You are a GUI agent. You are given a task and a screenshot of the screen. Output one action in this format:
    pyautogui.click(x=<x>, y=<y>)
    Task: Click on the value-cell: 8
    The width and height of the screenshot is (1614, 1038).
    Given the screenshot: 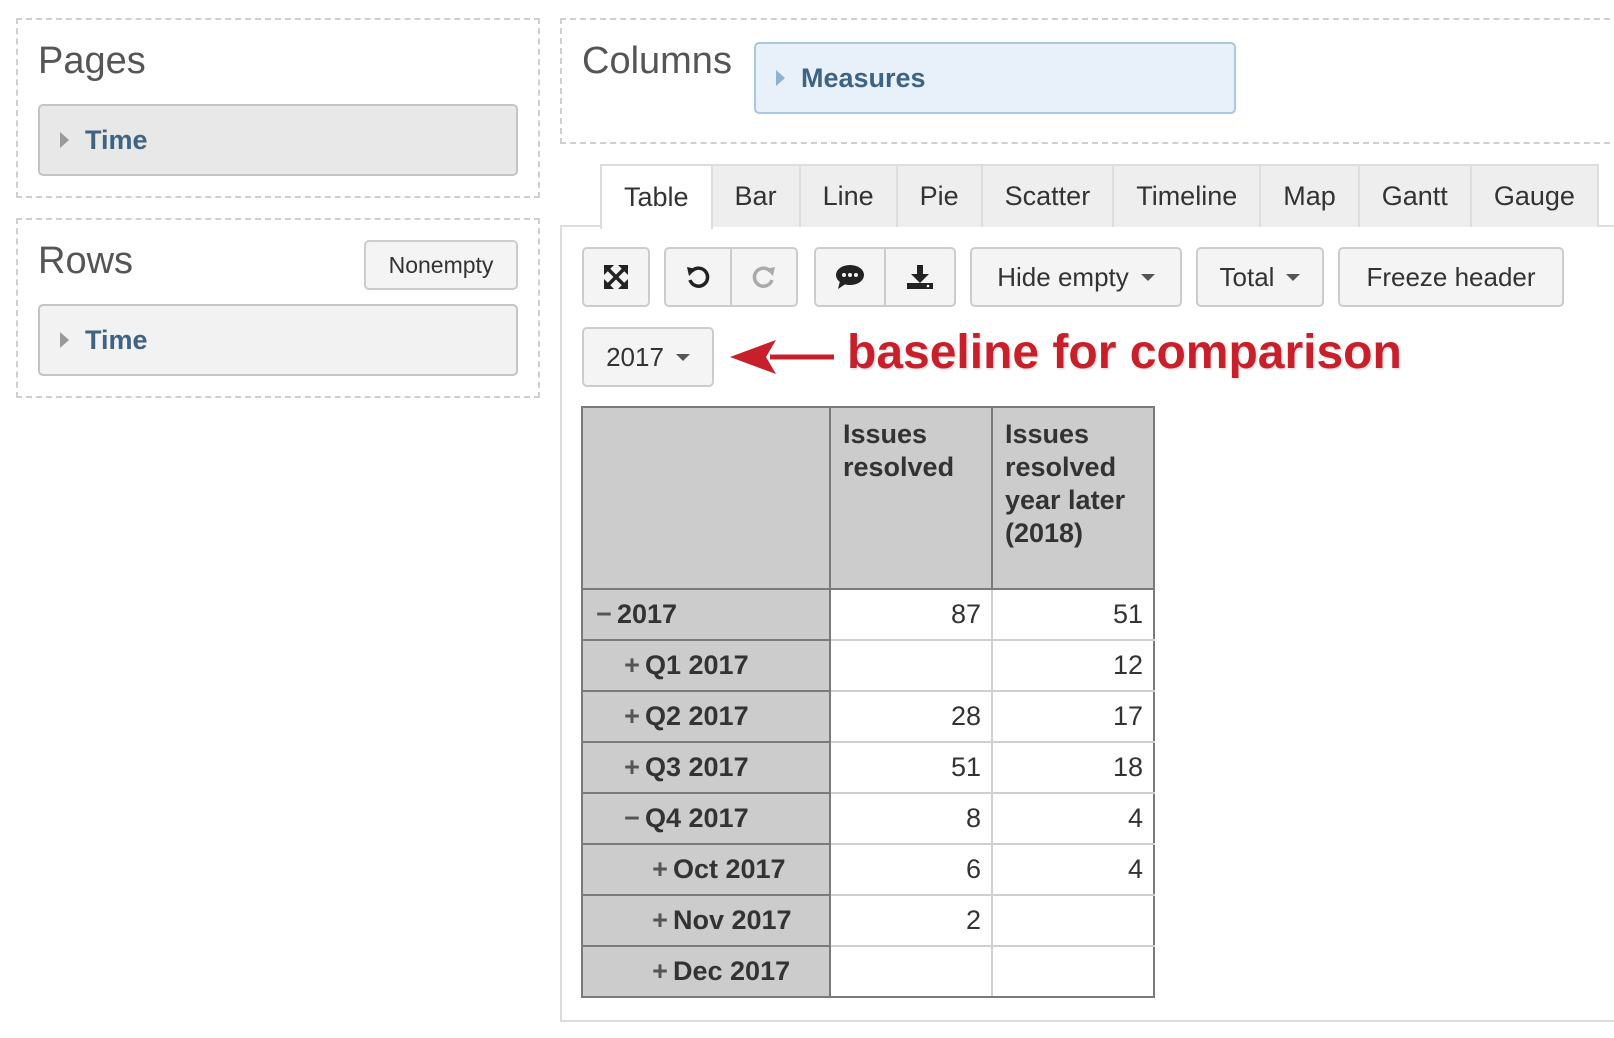 What is the action you would take?
    pyautogui.click(x=911, y=818)
    